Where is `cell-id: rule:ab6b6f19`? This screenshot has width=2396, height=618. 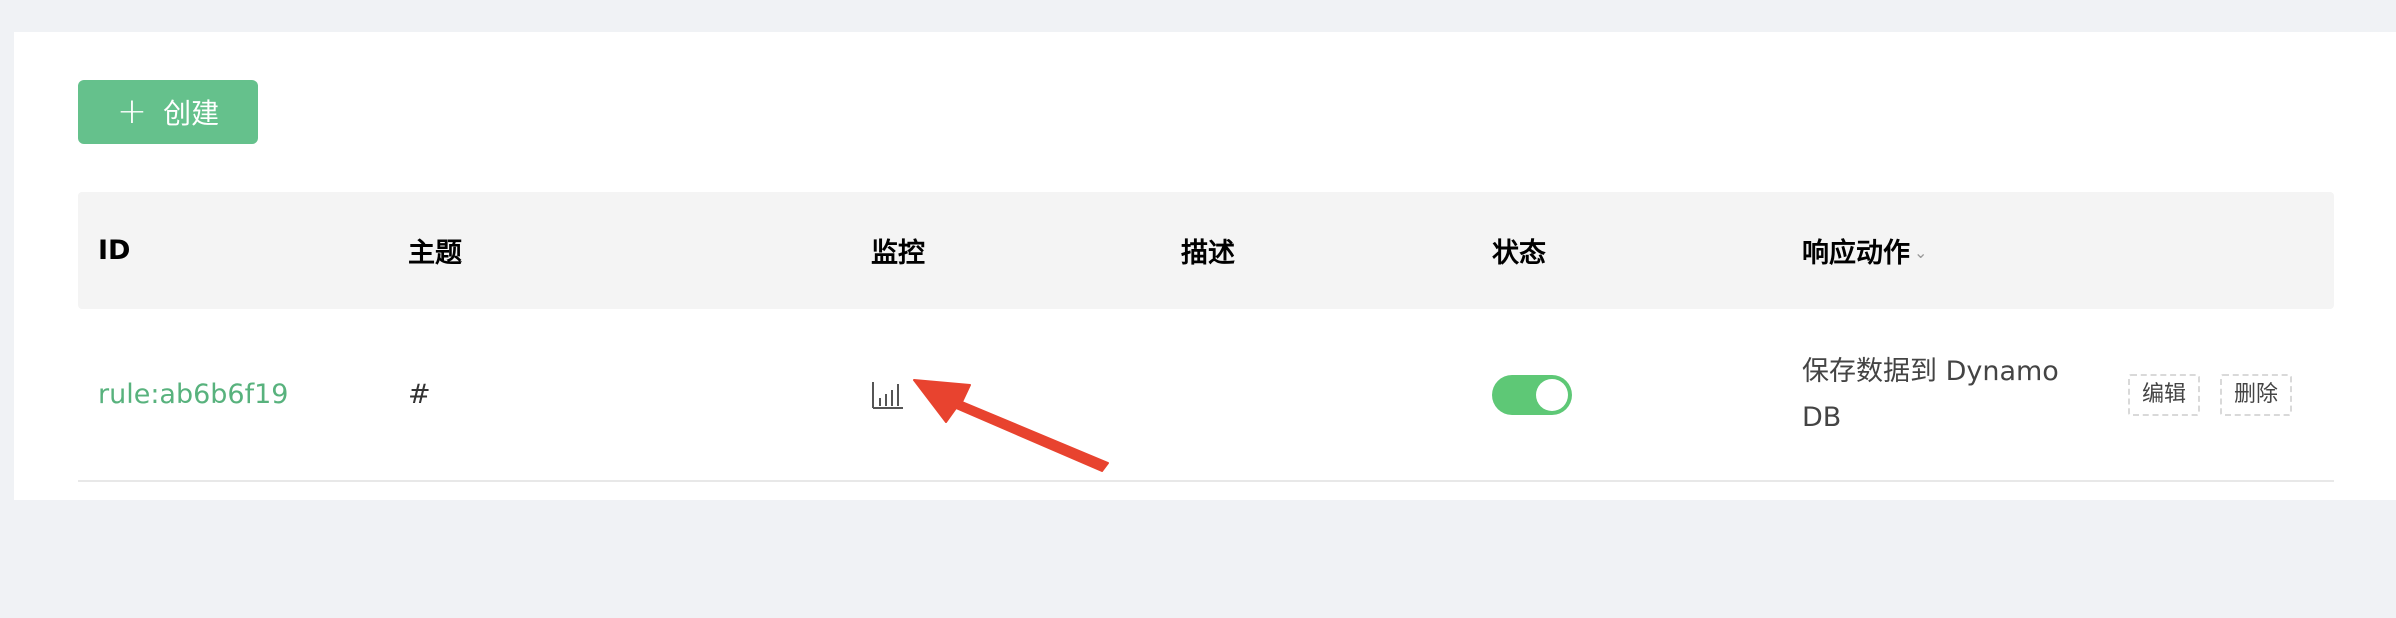
cell-id: rule:ab6b6f19 is located at coordinates (193, 394).